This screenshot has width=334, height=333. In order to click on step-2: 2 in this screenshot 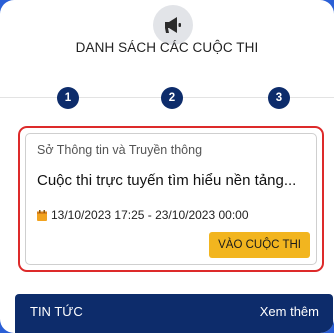, I will do `click(172, 98)`.